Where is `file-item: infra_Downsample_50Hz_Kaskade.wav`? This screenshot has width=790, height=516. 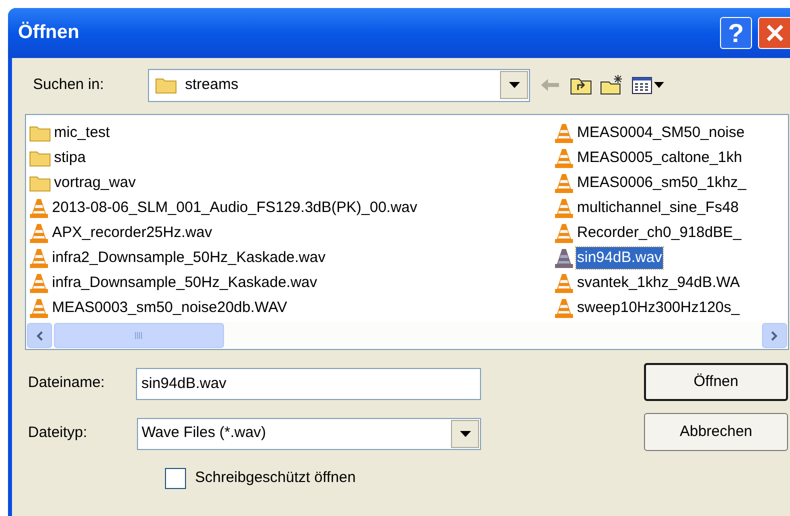
file-item: infra_Downsample_50Hz_Kaskade.wav is located at coordinates (184, 283).